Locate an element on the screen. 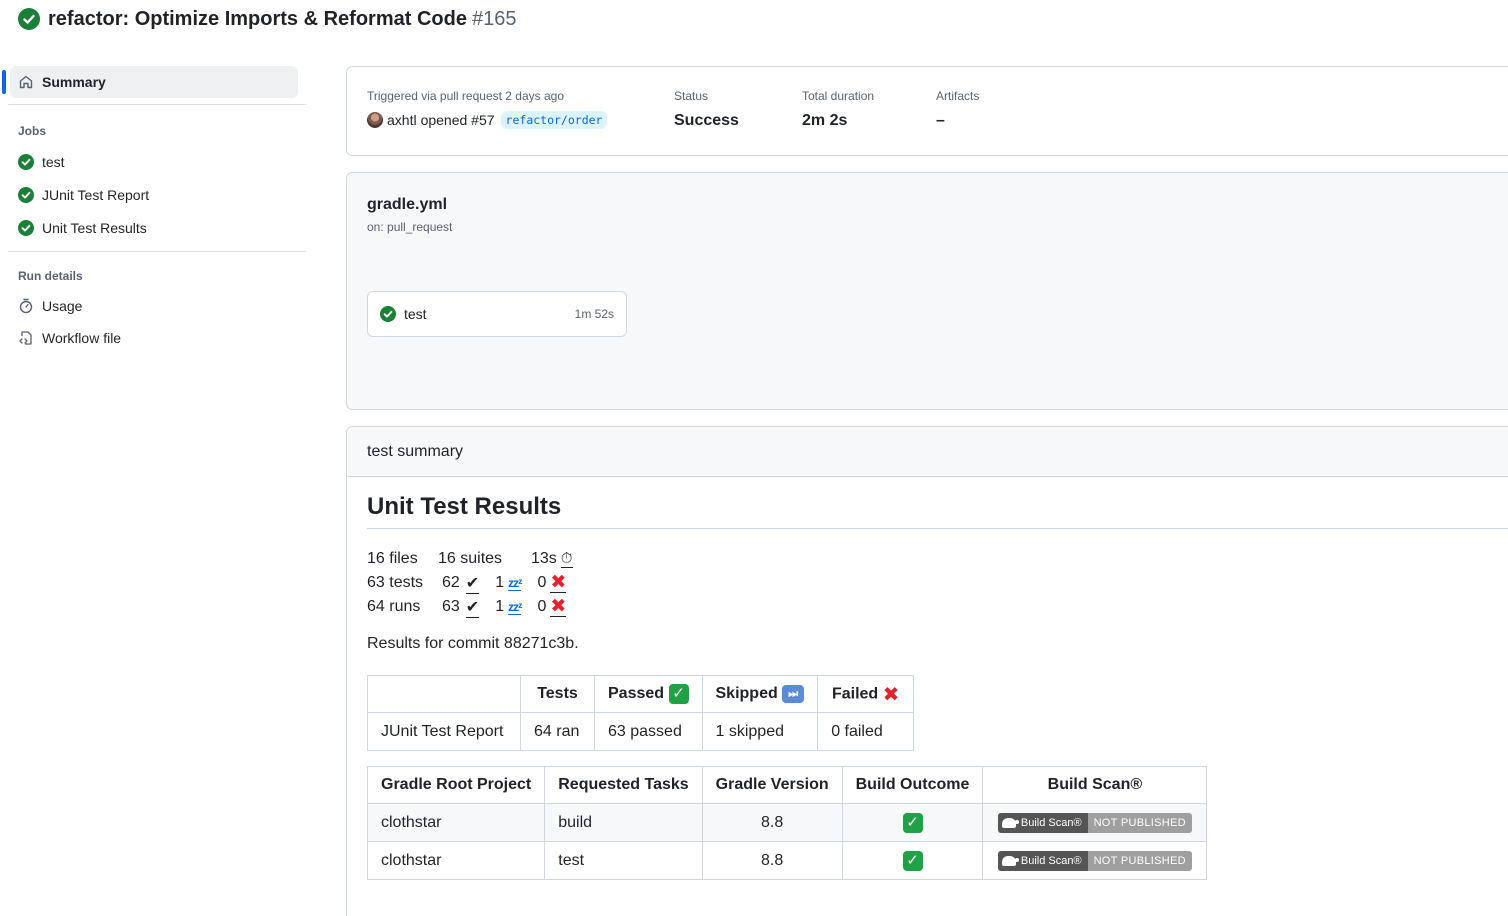 The image size is (1508, 916). table-cell: 64 ran is located at coordinates (557, 731).